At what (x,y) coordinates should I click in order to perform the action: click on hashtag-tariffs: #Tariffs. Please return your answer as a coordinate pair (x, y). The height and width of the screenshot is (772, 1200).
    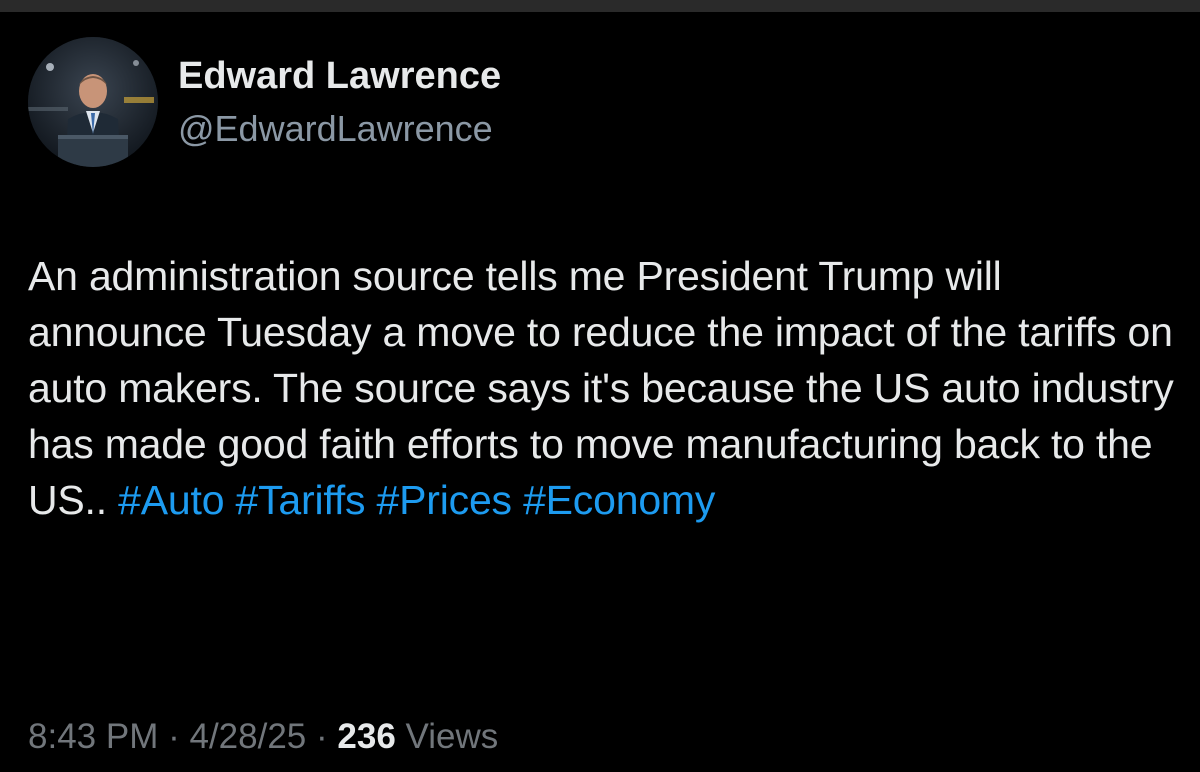
    Looking at the image, I should click on (301, 500).